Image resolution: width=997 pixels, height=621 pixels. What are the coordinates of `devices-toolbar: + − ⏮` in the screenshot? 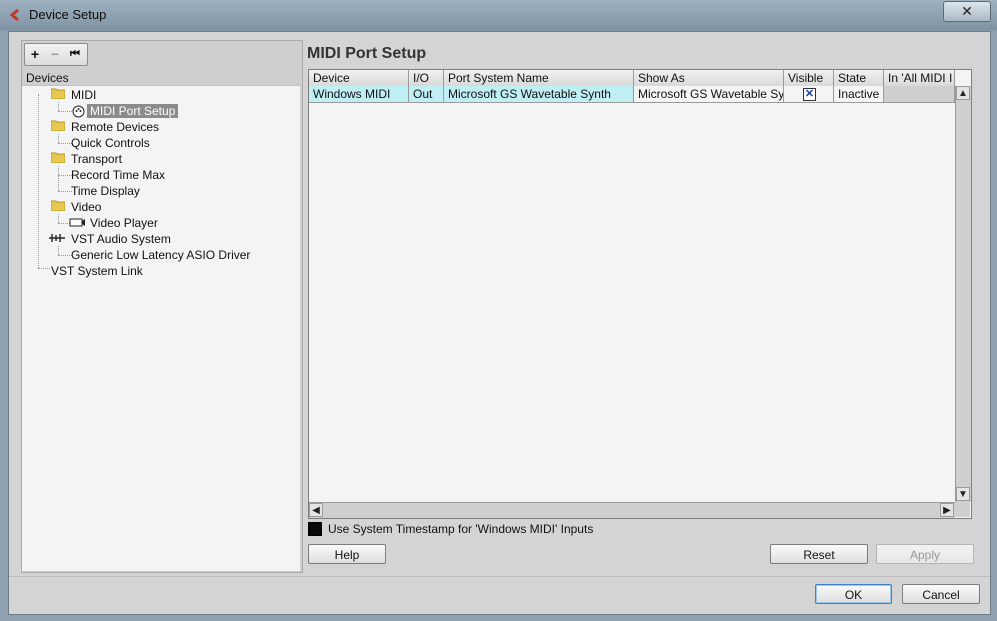 It's located at (56, 54).